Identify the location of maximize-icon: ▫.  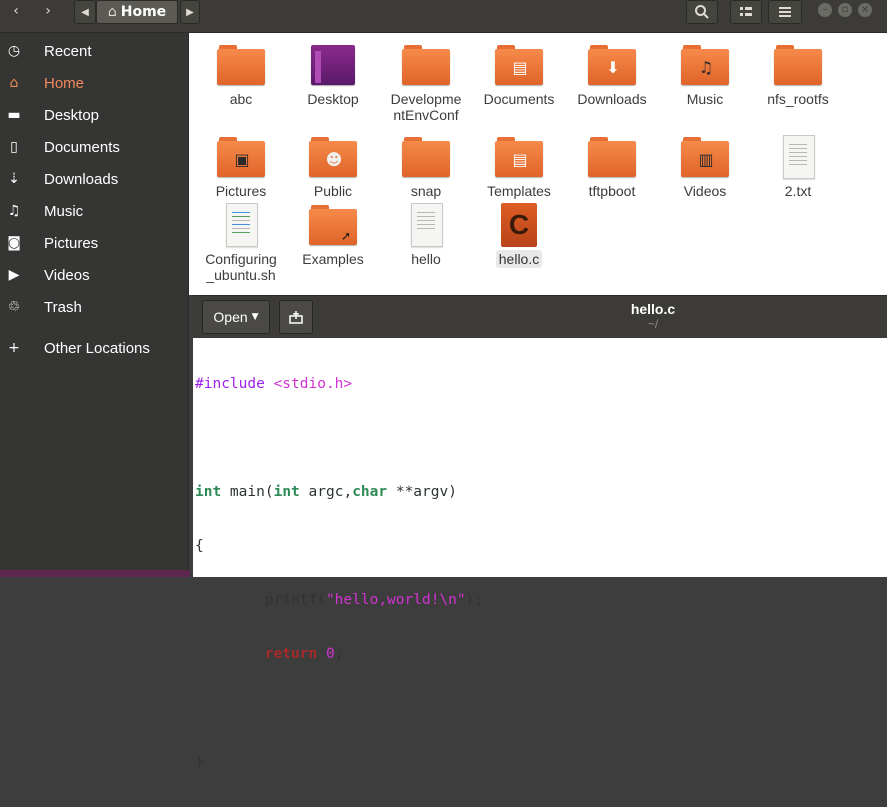
(845, 9).